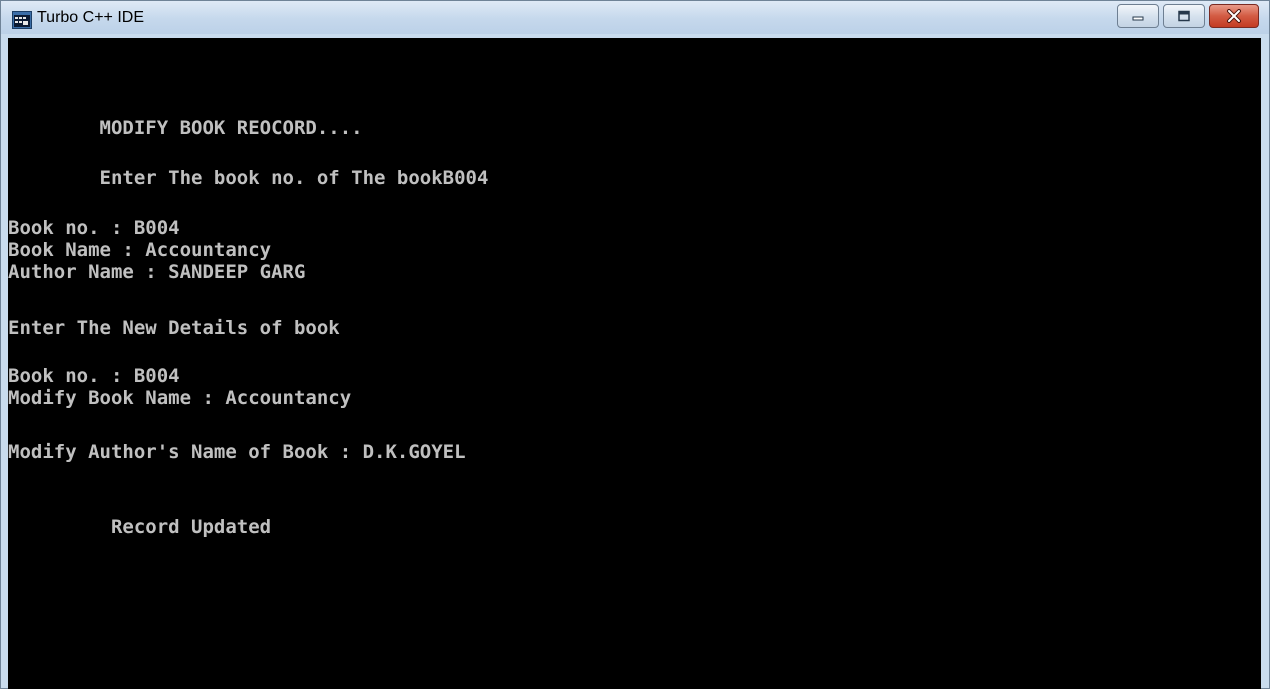 The height and width of the screenshot is (689, 1270). I want to click on console-modify-book-name: Modify Book Name : Accountancy, so click(180, 398).